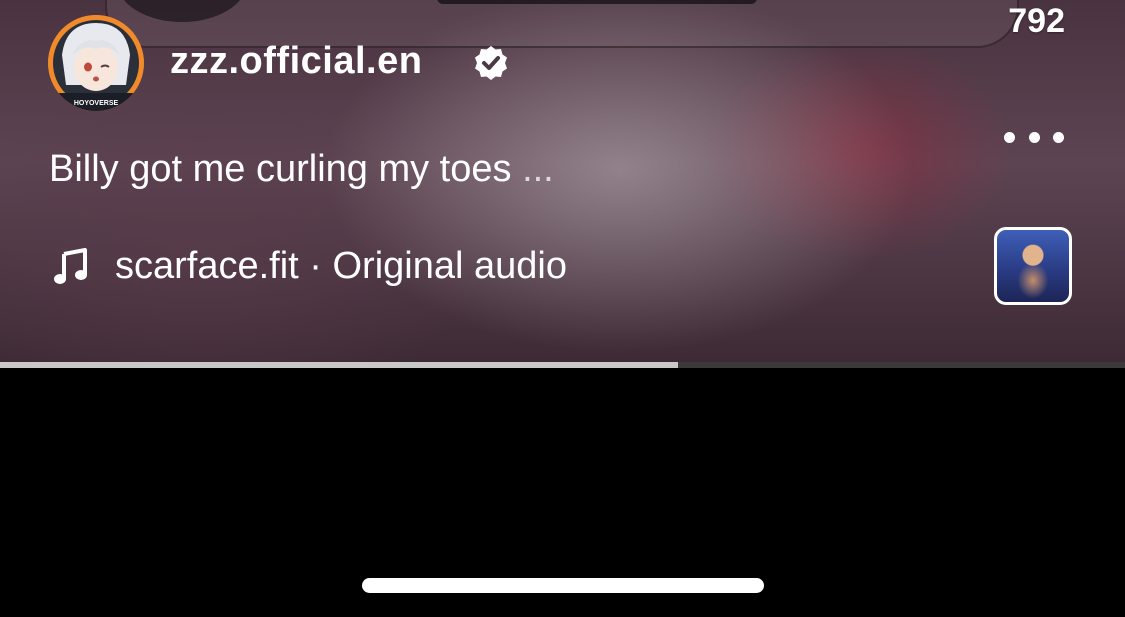  I want to click on home-indicator, so click(563, 585).